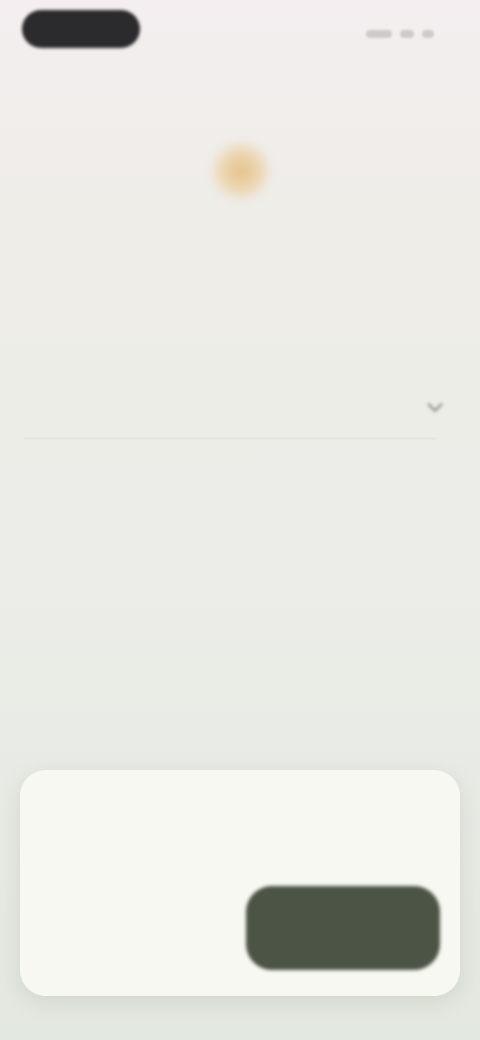 This screenshot has height=1040, width=480. I want to click on setting-row, so click(242, 413).